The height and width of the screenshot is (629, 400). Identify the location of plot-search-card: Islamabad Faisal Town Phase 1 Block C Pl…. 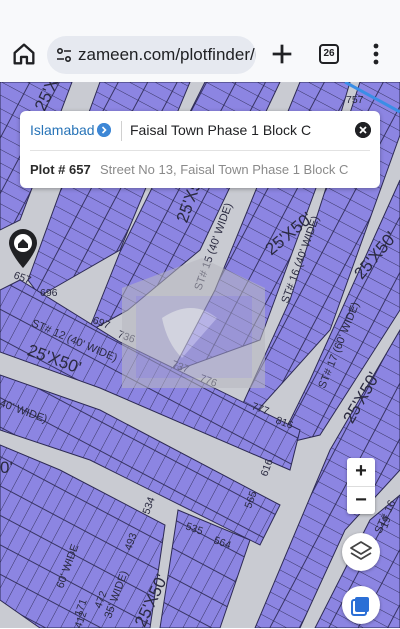
(200, 149).